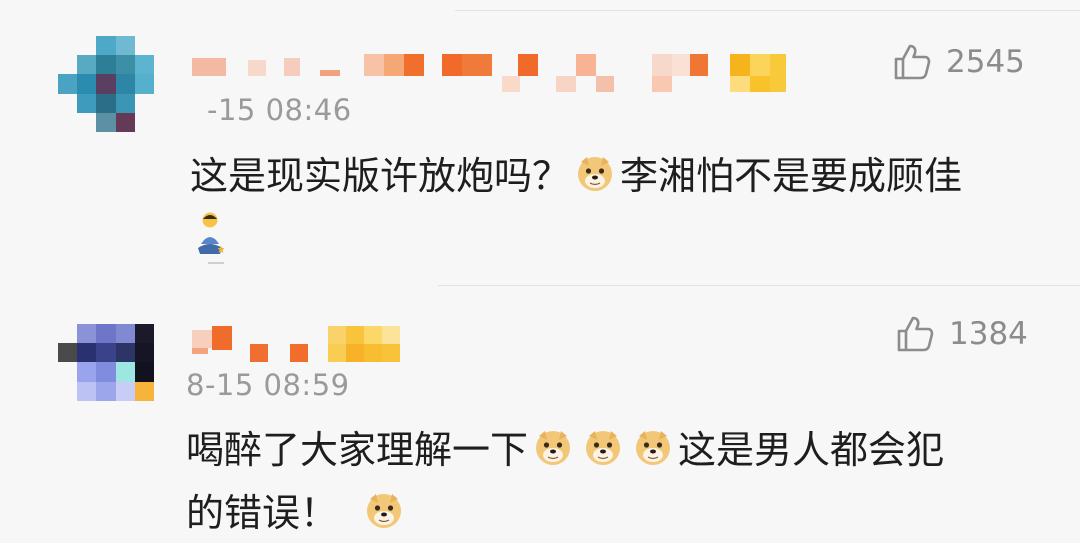 The image size is (1080, 543). Describe the element at coordinates (791, 176) in the screenshot. I see `comment-text-segment: 李湘怕不是要成顾佳` at that location.